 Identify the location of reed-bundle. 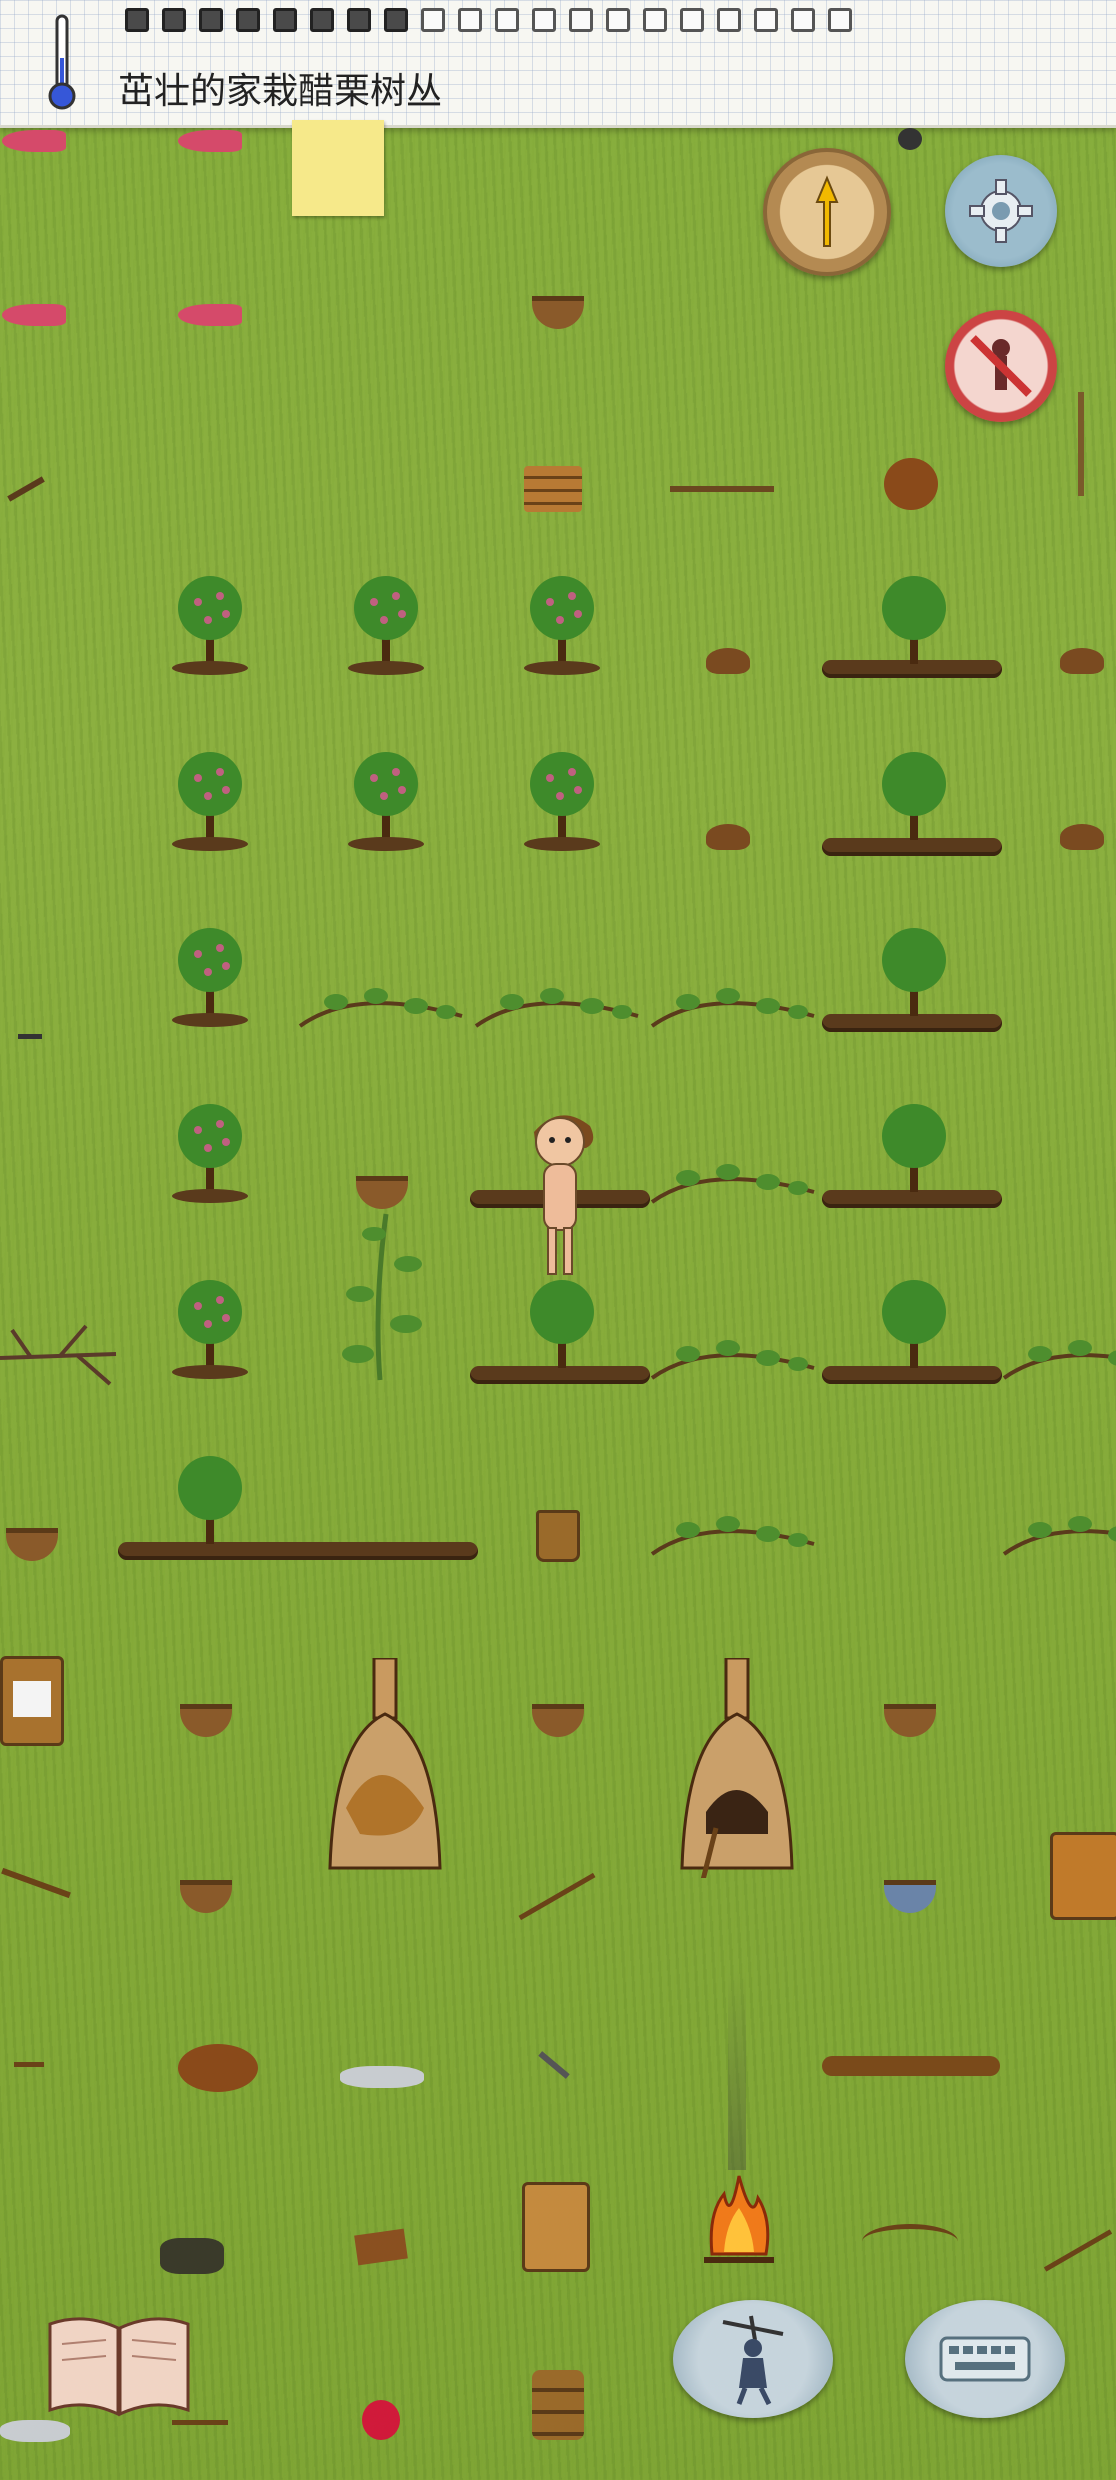
(218, 2068).